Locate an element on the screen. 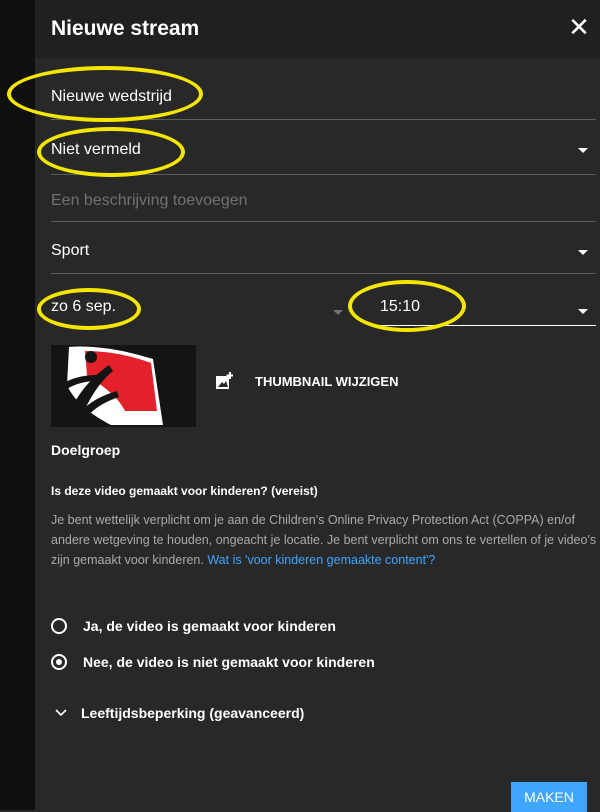 This screenshot has width=600, height=812. time-select: 15:10 is located at coordinates (488, 312).